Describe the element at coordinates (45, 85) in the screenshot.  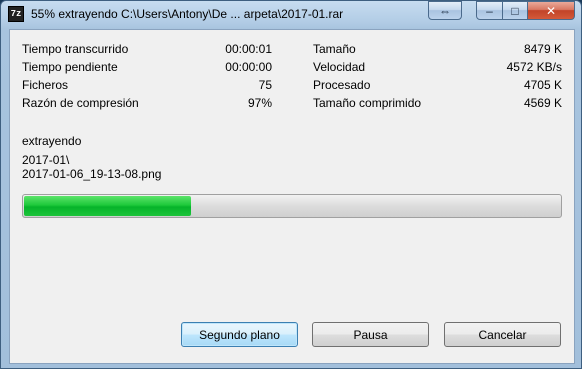
I see `stat-label-files: Ficheros` at that location.